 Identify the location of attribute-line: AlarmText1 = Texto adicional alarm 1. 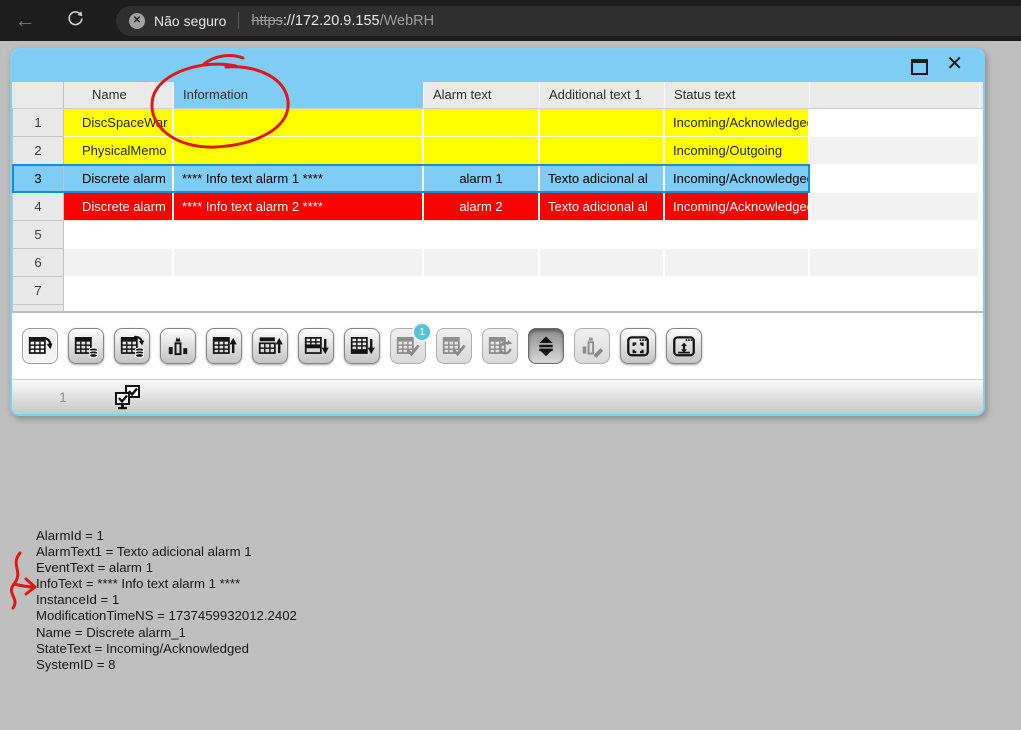
(144, 552).